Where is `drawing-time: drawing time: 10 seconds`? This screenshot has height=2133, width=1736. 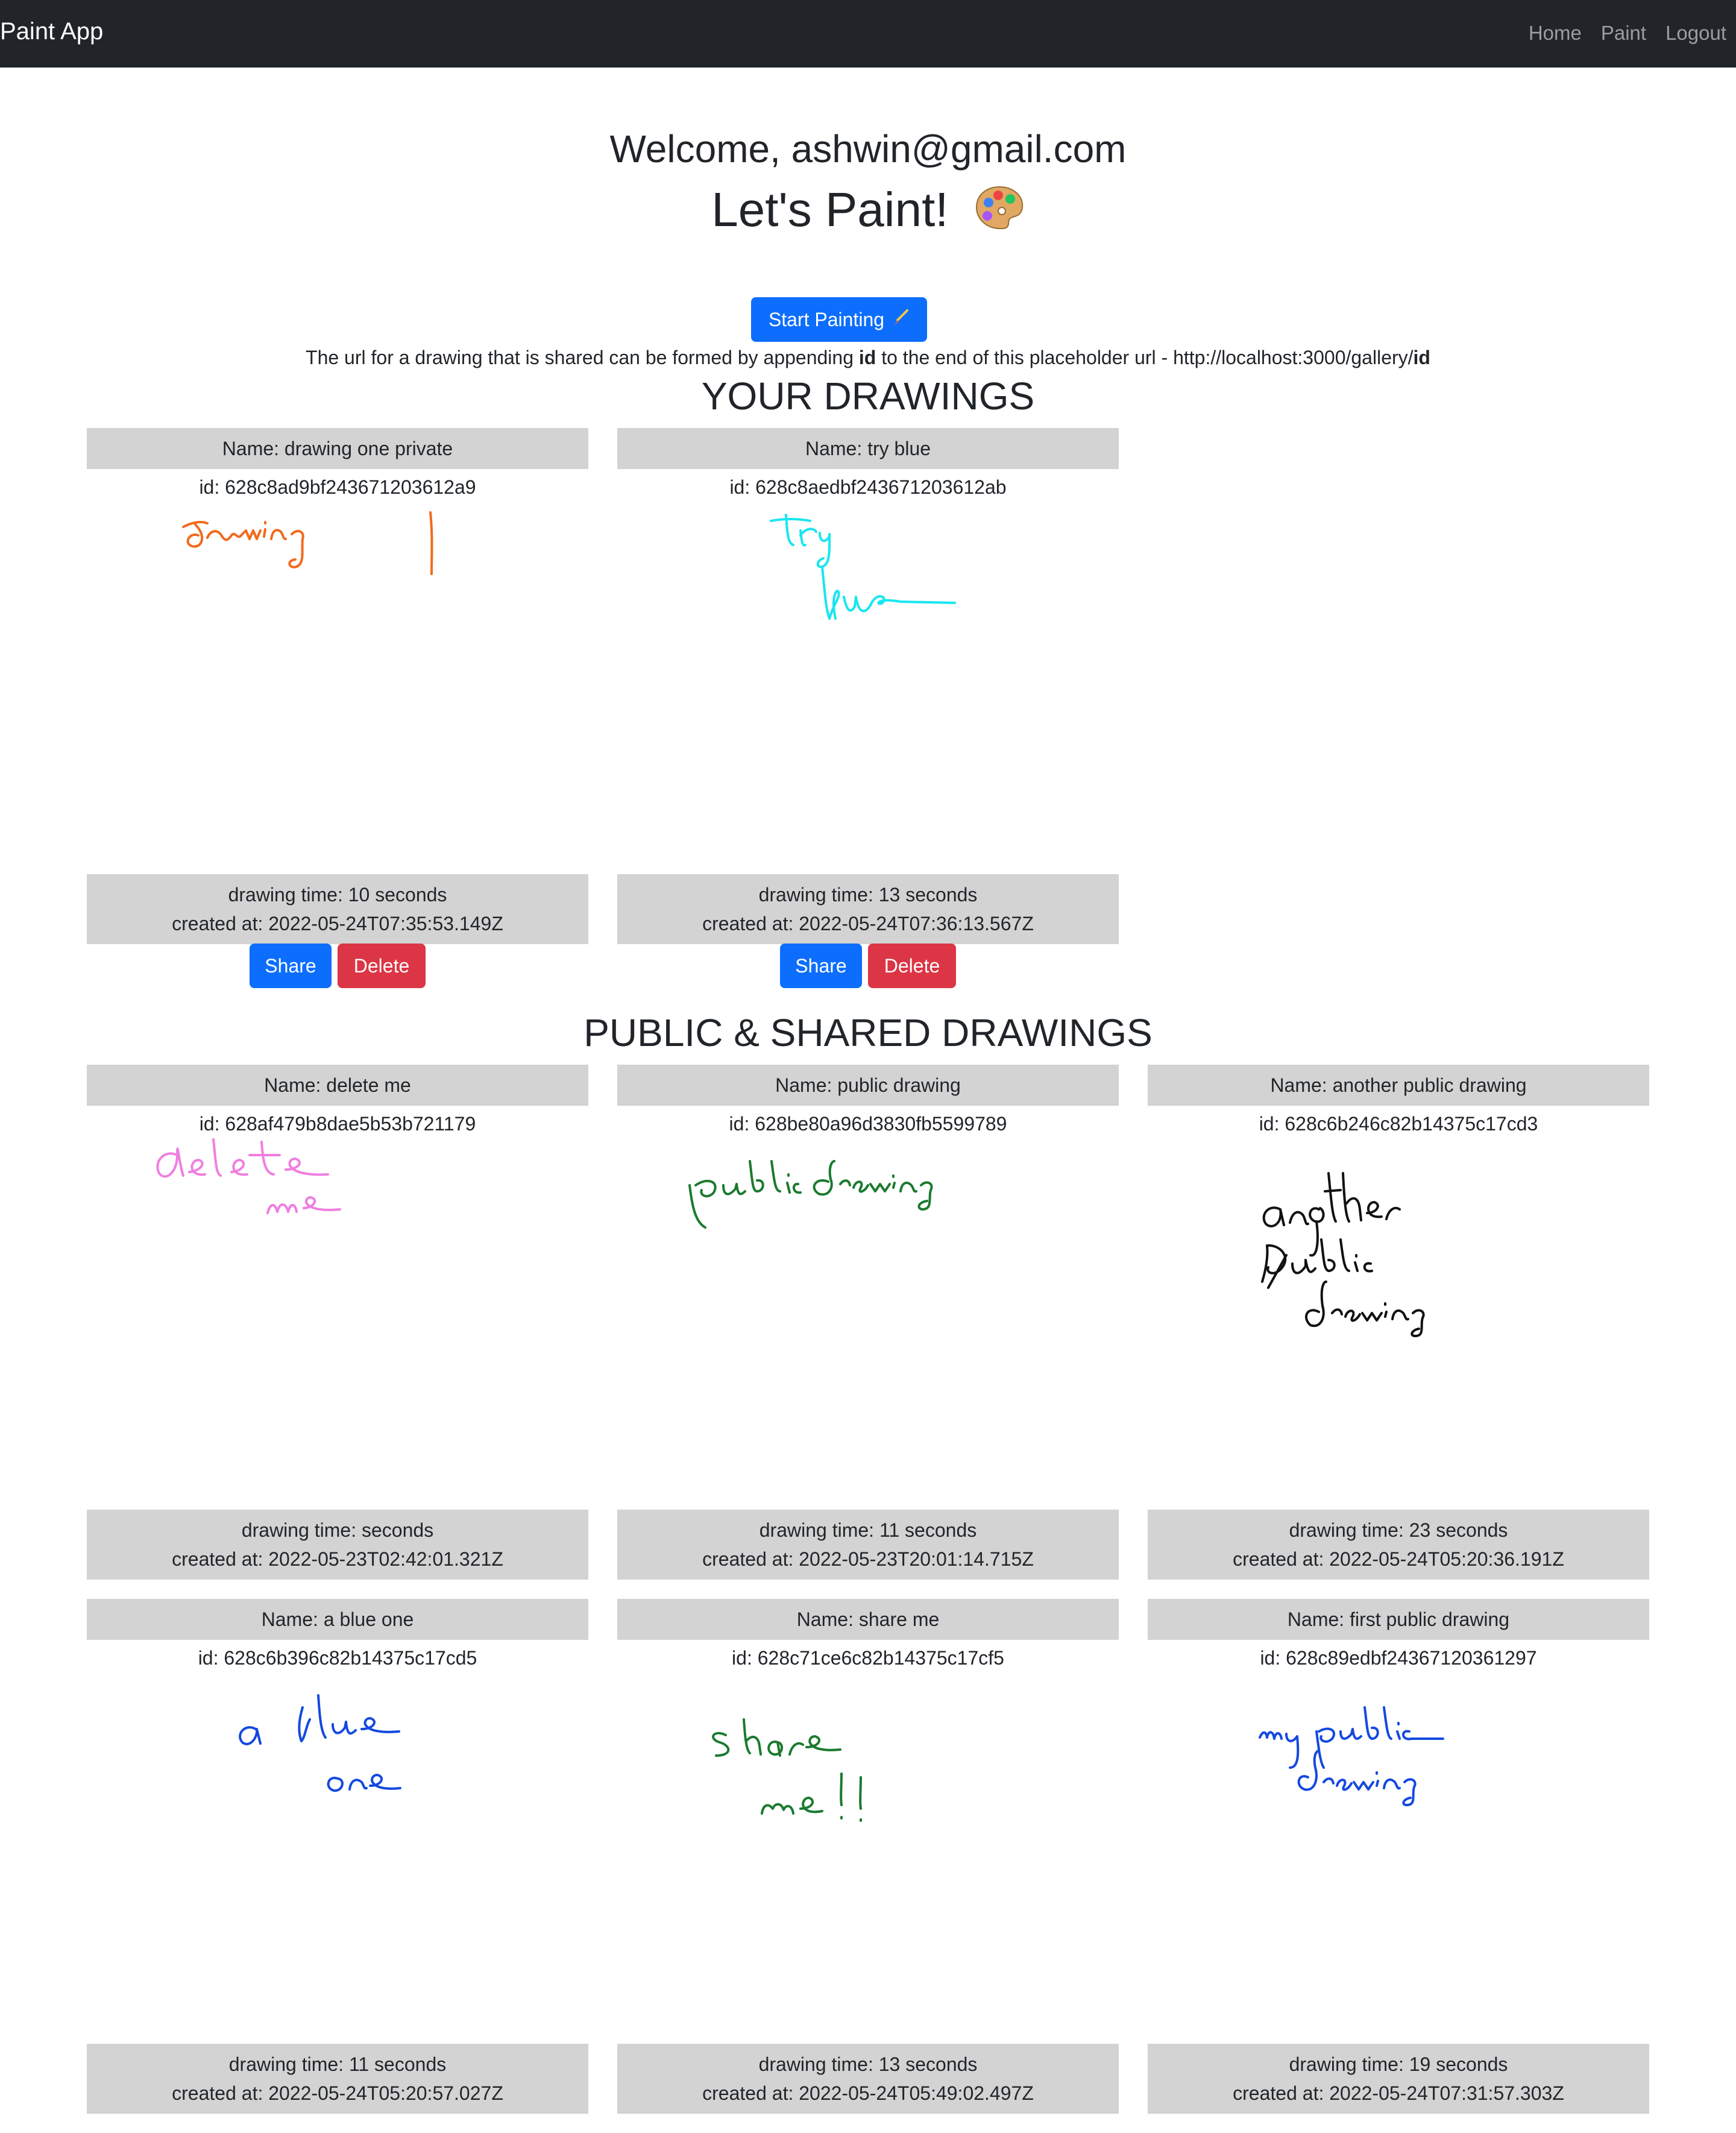
drawing-time: drawing time: 10 seconds is located at coordinates (337, 895).